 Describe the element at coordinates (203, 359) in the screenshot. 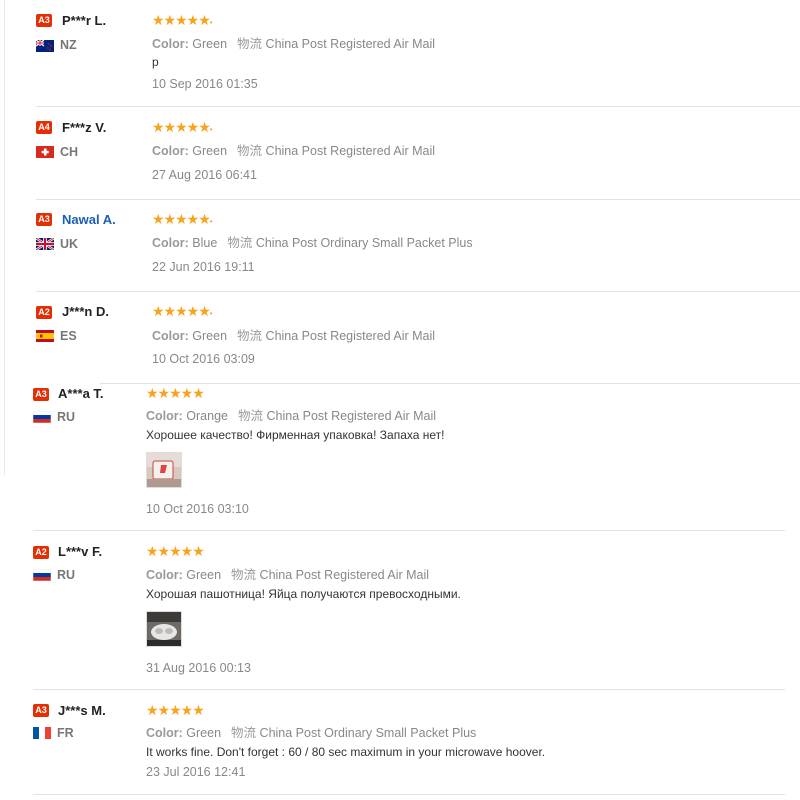

I see `review-date: 10 Oct 2016 03:09` at that location.